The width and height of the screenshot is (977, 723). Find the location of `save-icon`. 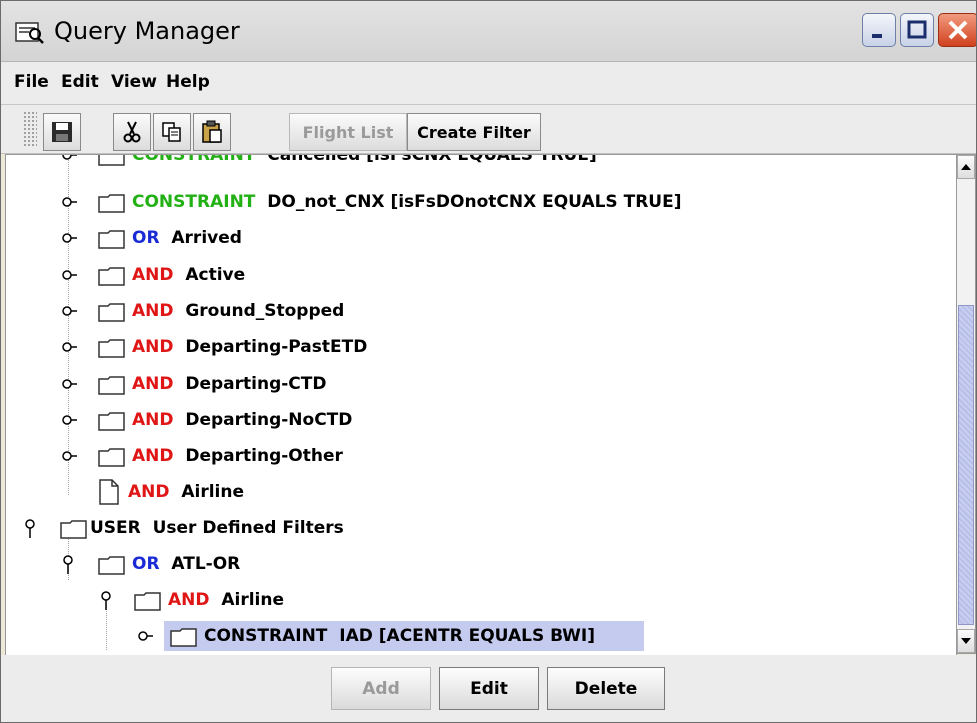

save-icon is located at coordinates (62, 132).